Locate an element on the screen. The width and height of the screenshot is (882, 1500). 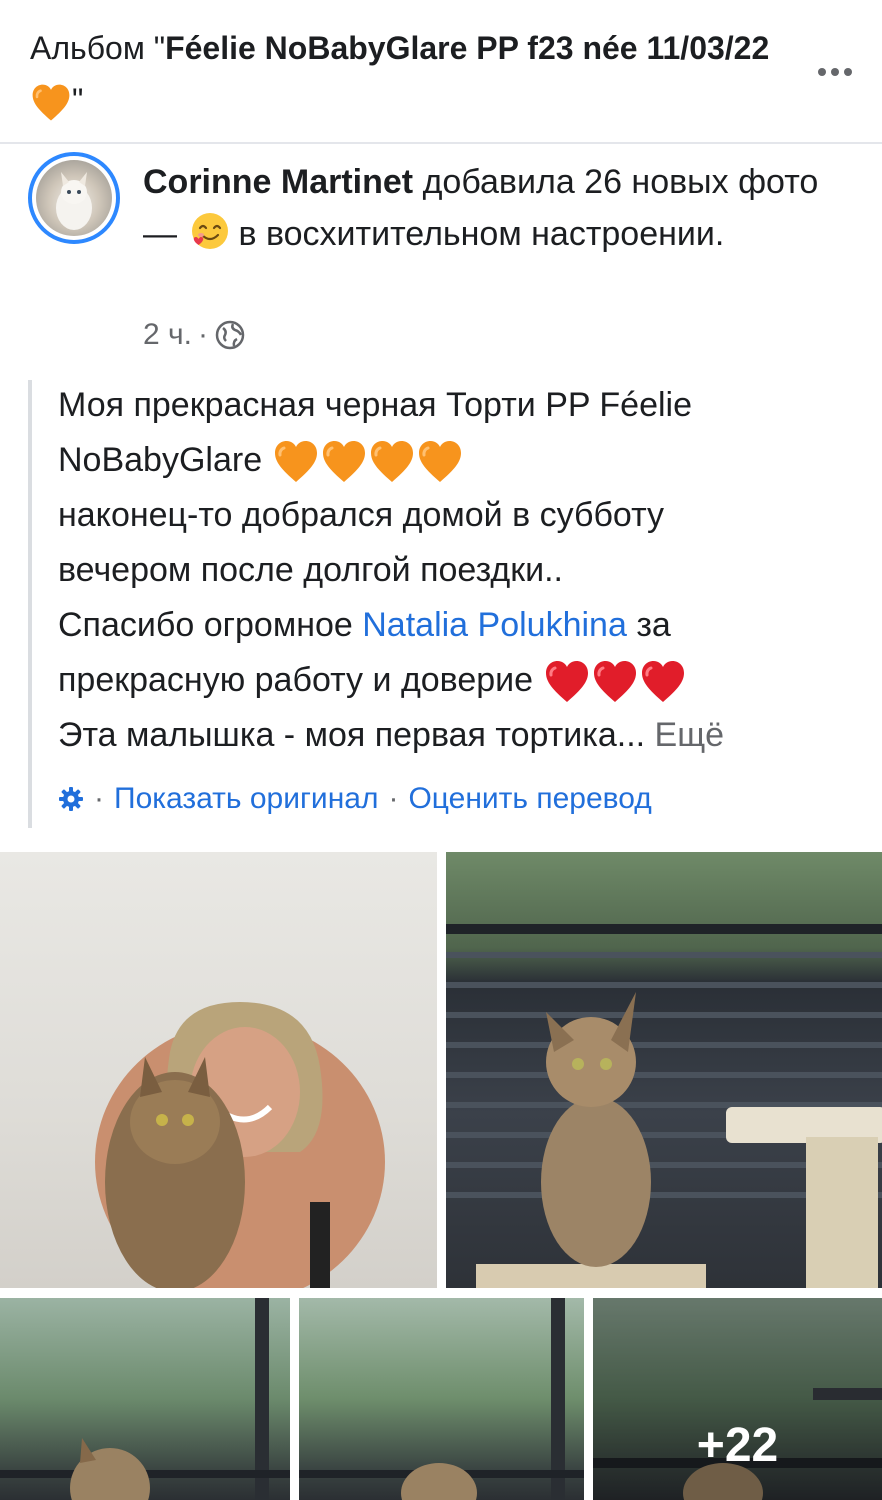
author-name: Corinne Martinet is located at coordinates (278, 182).